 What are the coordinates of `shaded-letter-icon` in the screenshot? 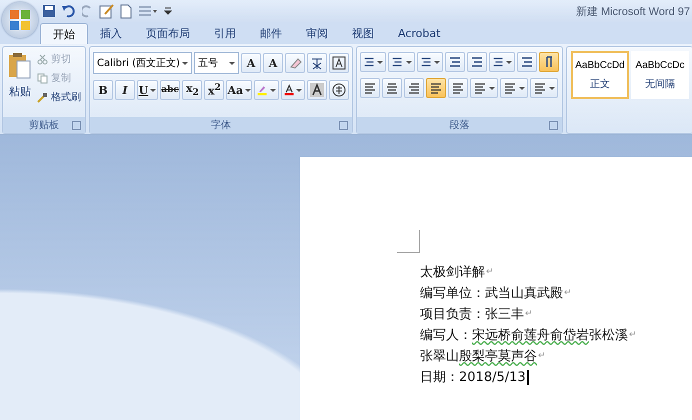 It's located at (317, 90).